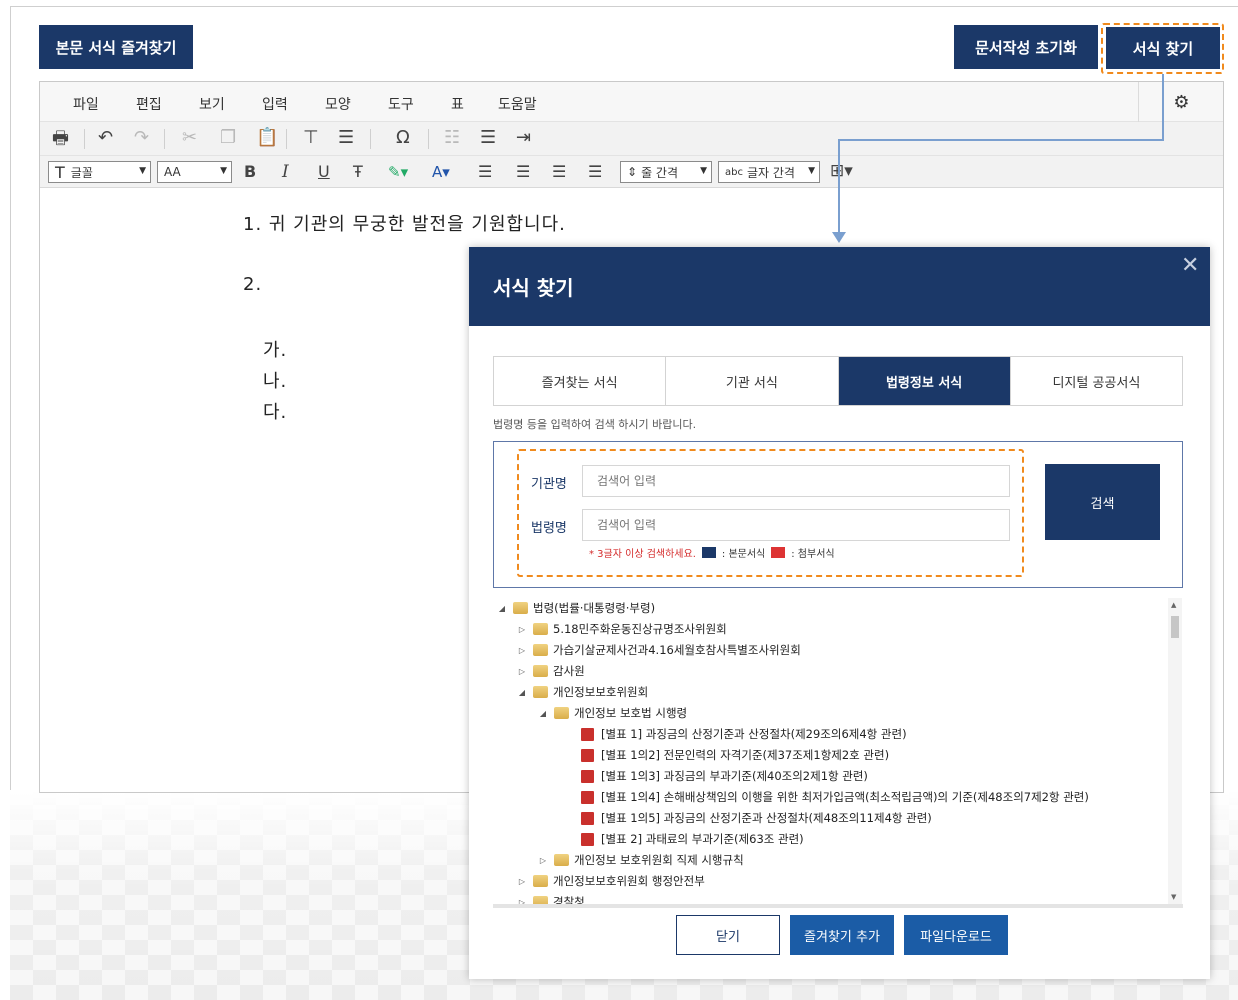  What do you see at coordinates (488, 138) in the screenshot?
I see `outdent-icon: ☰` at bounding box center [488, 138].